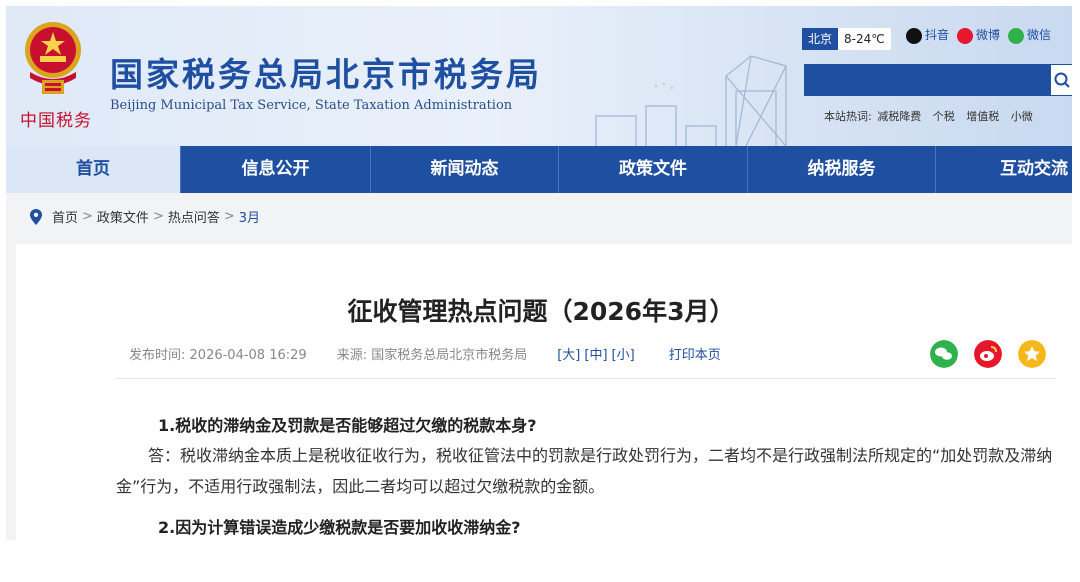 This screenshot has height=582, width=1080. I want to click on wechat-link: 微信, so click(1029, 35).